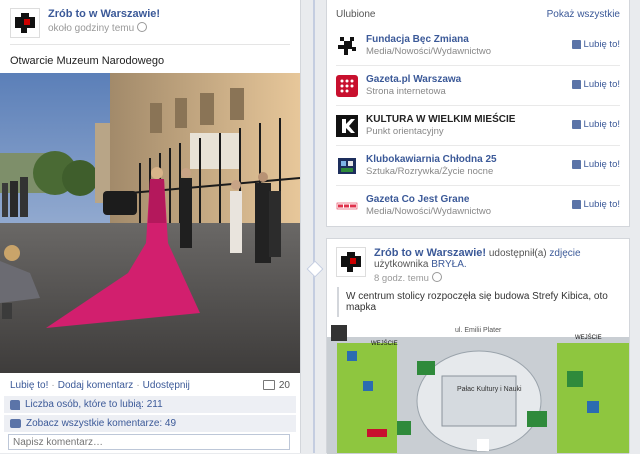  Describe the element at coordinates (268, 385) in the screenshot. I see `comment-icon` at that location.